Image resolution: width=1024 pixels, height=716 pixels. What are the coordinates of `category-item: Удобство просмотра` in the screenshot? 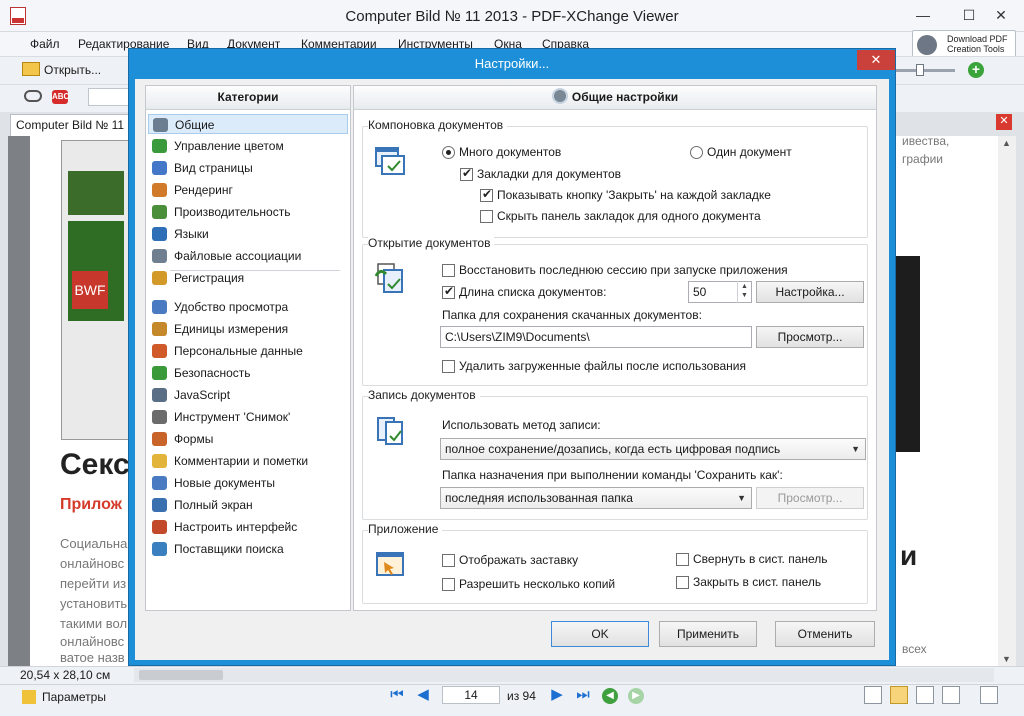 It's located at (248, 307).